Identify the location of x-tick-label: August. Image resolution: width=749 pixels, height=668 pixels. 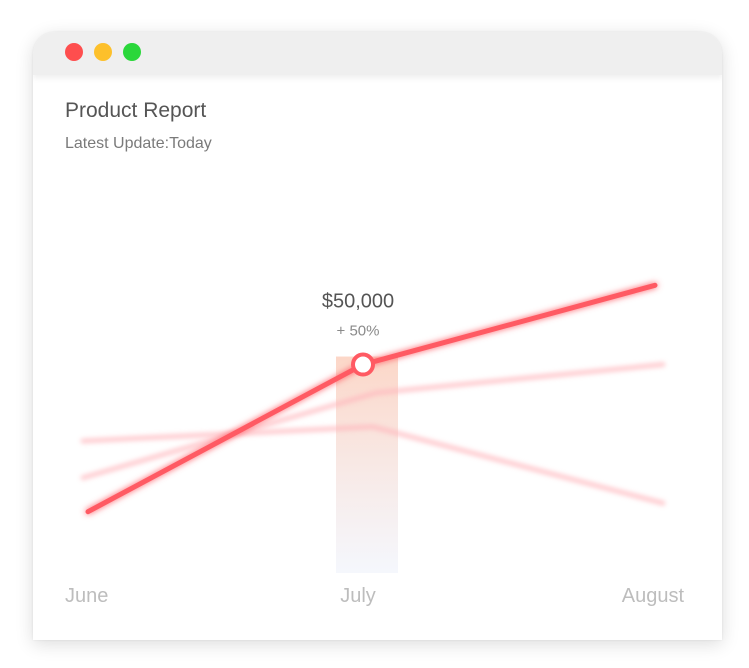
(653, 596).